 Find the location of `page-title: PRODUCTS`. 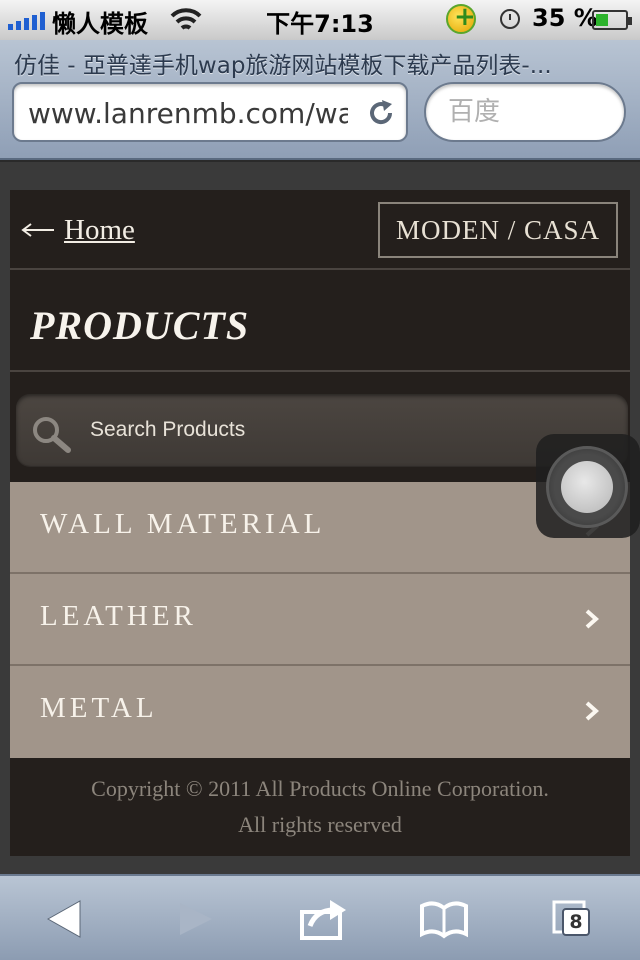

page-title: PRODUCTS is located at coordinates (140, 325).